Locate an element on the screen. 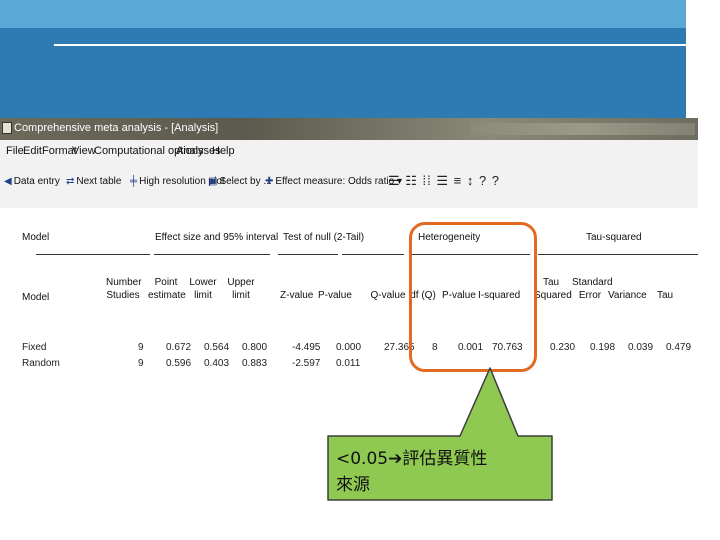 Image resolution: width=720 pixels, height=540 pixels. callout-line-2: 來源 is located at coordinates (353, 485).